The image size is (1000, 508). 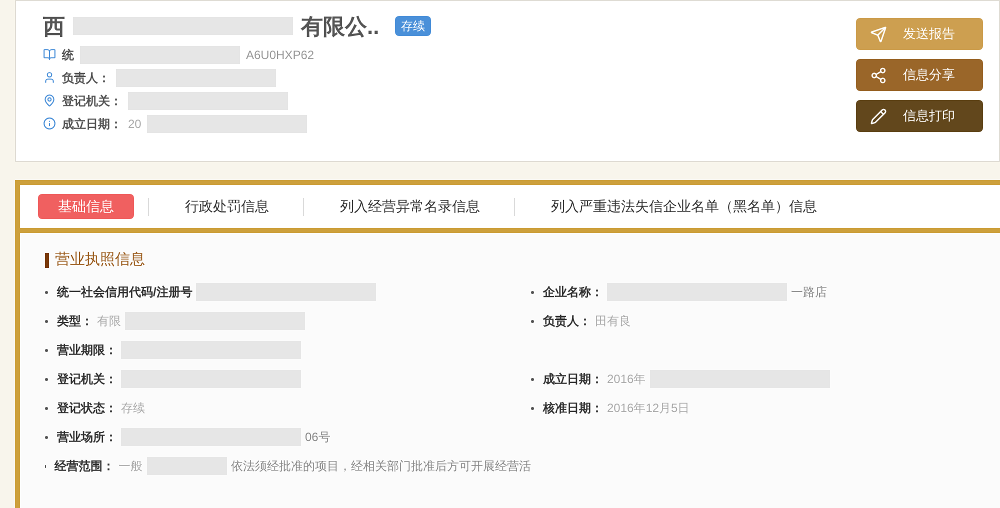 What do you see at coordinates (133, 408) in the screenshot?
I see `field-value: 存续` at bounding box center [133, 408].